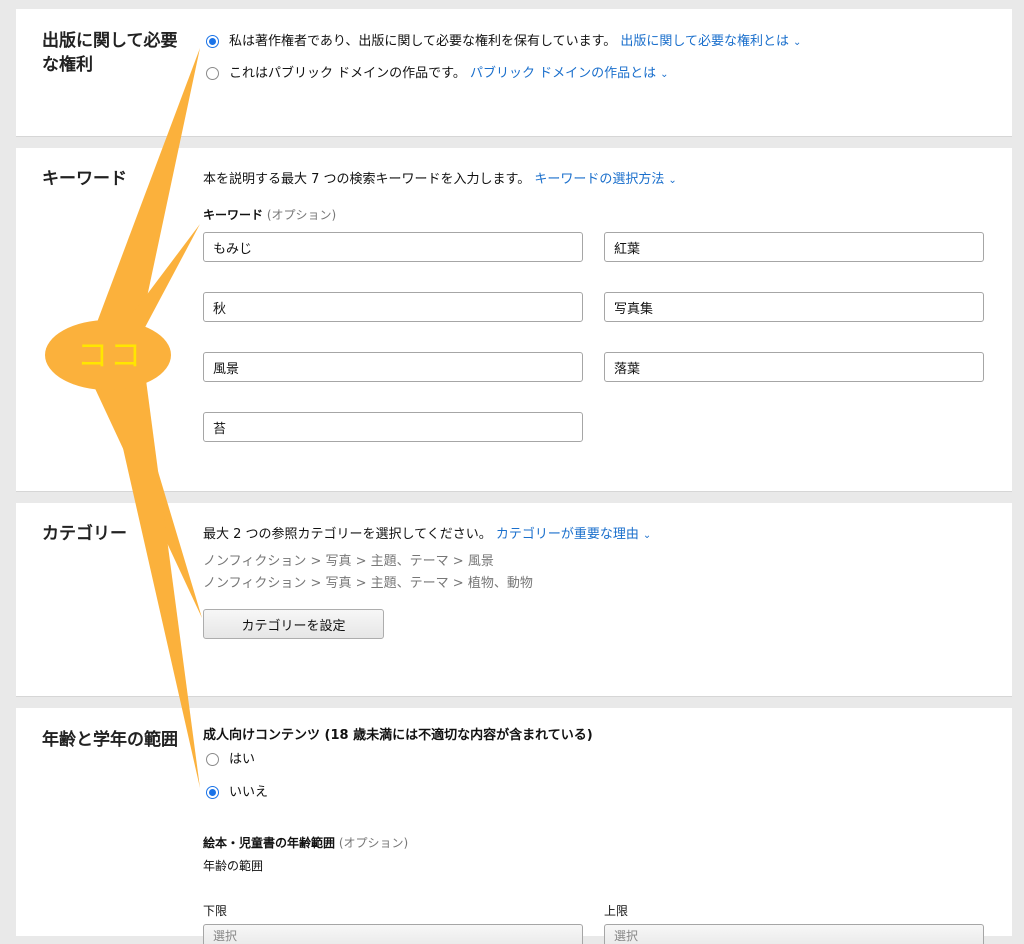 Image resolution: width=1024 pixels, height=944 pixels. I want to click on set-category-button: カテゴリーを設定, so click(293, 624).